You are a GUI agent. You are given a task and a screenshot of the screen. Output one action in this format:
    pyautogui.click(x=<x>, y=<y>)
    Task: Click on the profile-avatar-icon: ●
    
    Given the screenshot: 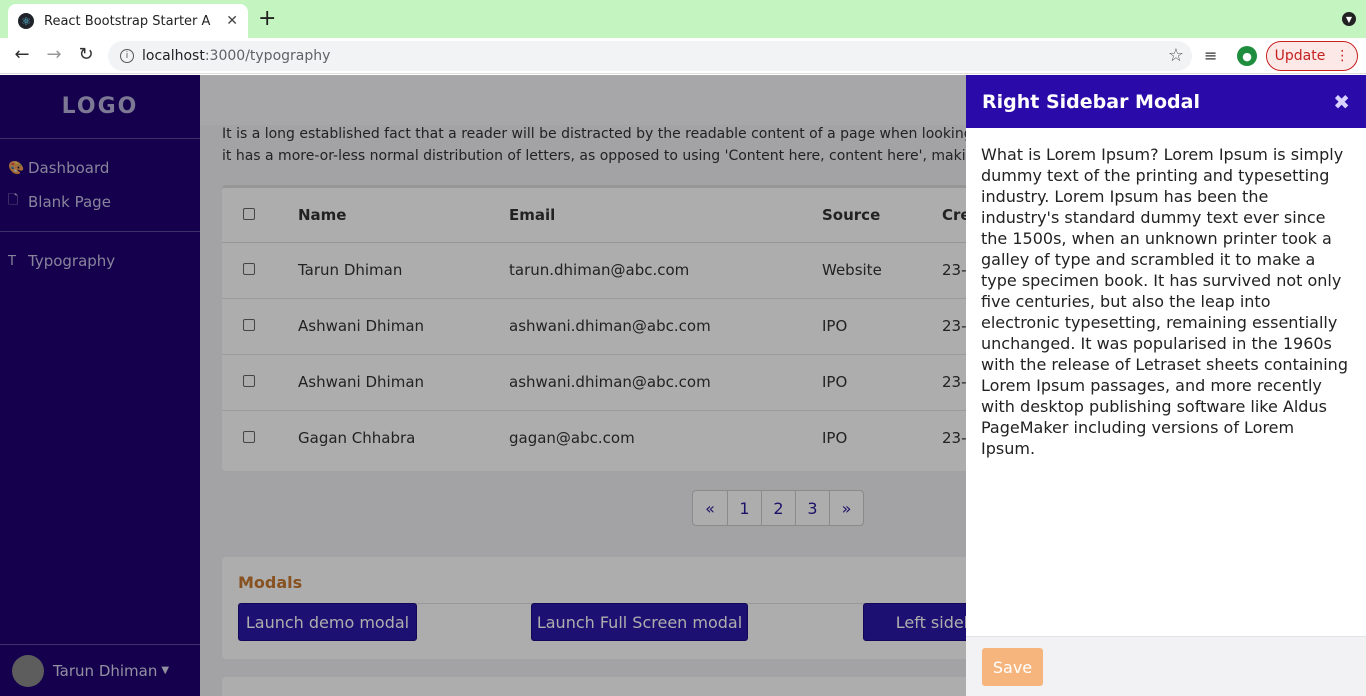 What is the action you would take?
    pyautogui.click(x=1247, y=56)
    